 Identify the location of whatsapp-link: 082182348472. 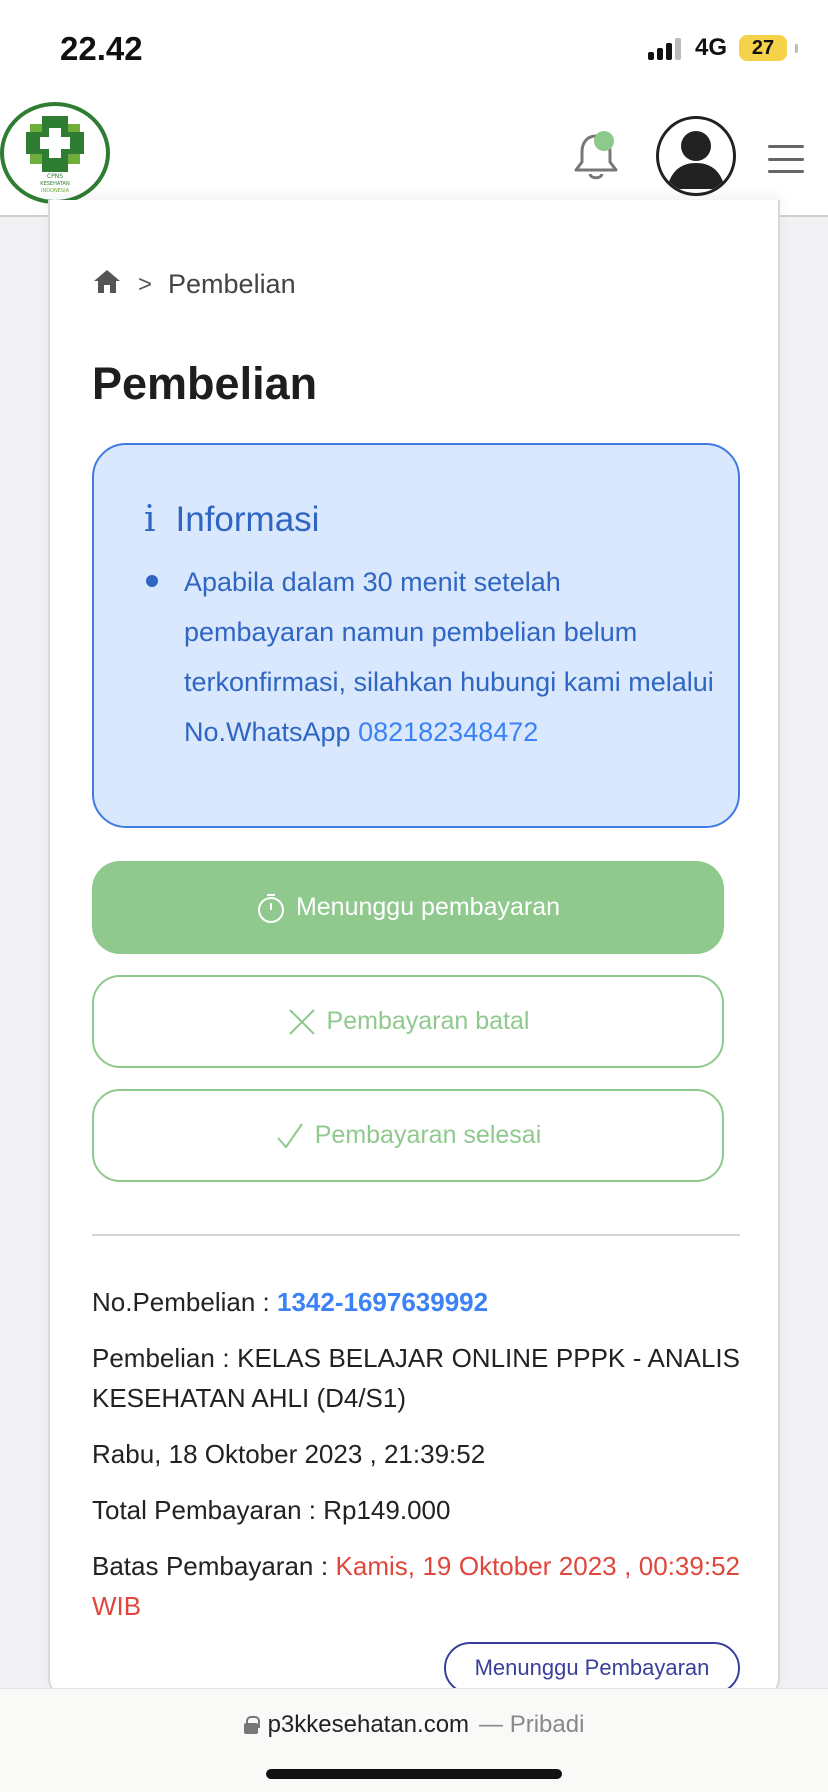
(448, 732).